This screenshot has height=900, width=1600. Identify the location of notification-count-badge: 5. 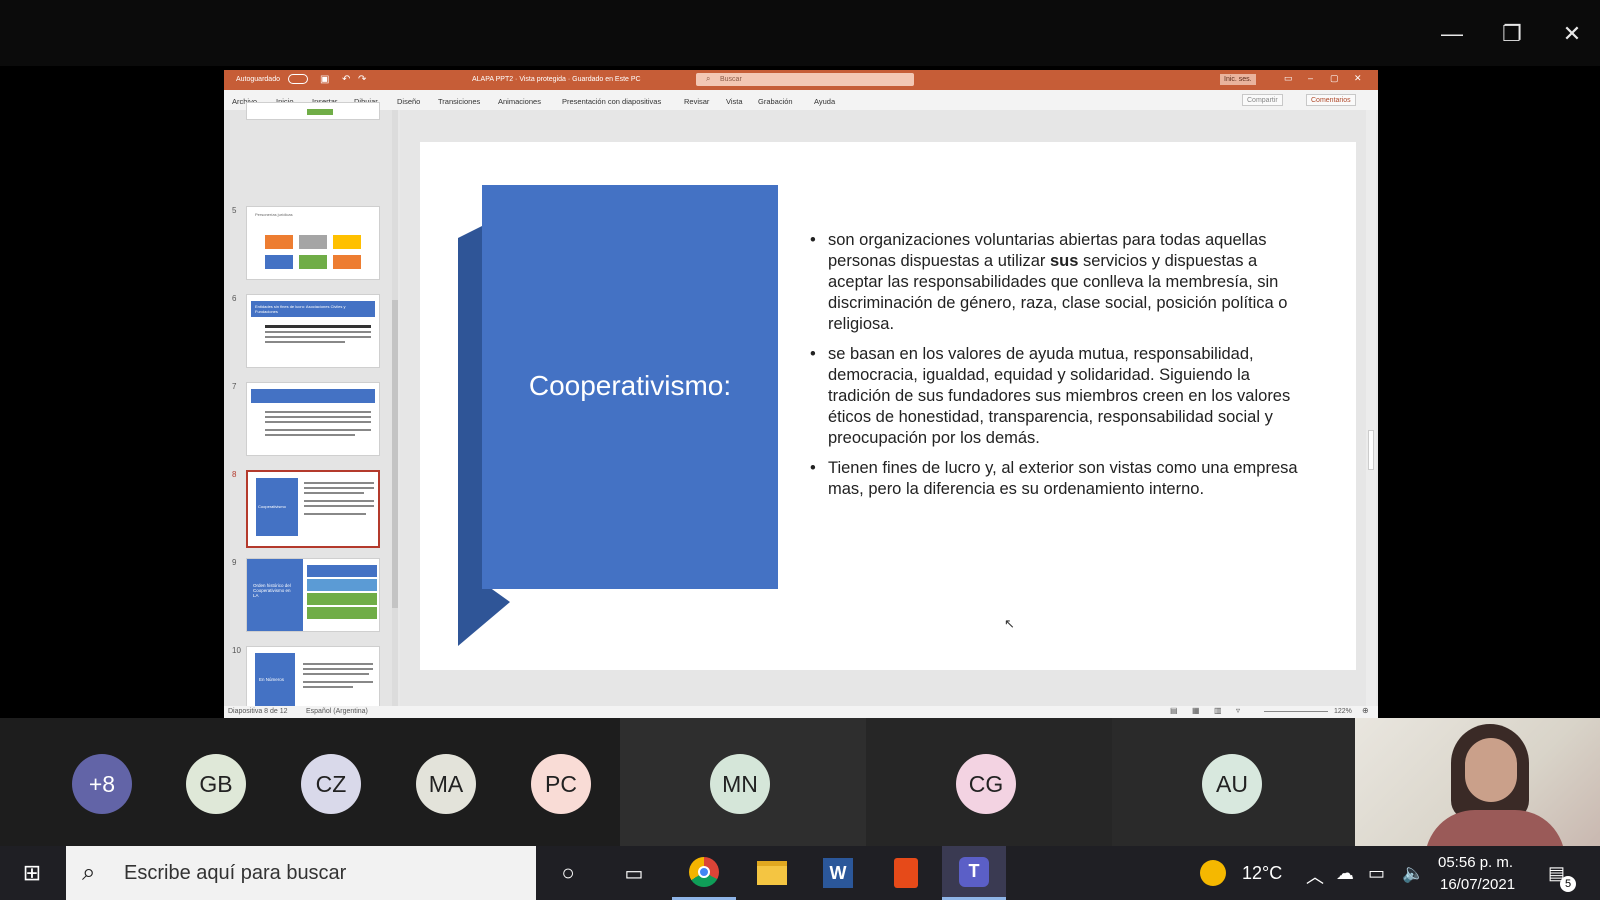
(1568, 884).